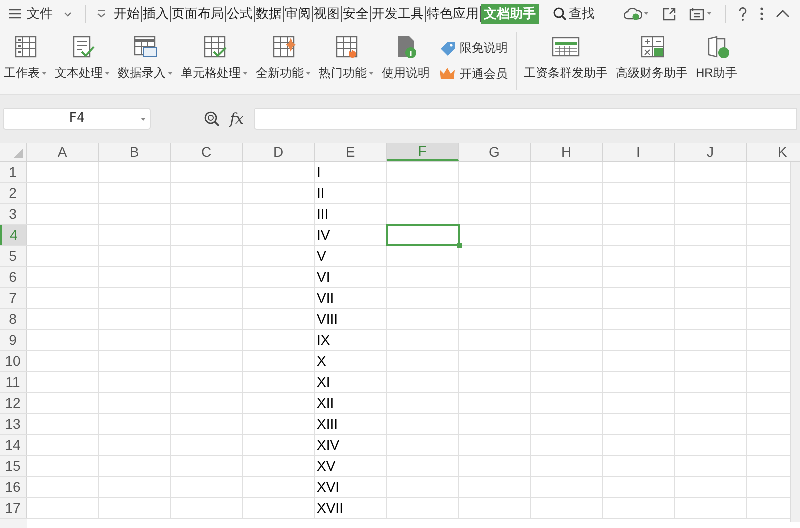  I want to click on column-header: H, so click(567, 152).